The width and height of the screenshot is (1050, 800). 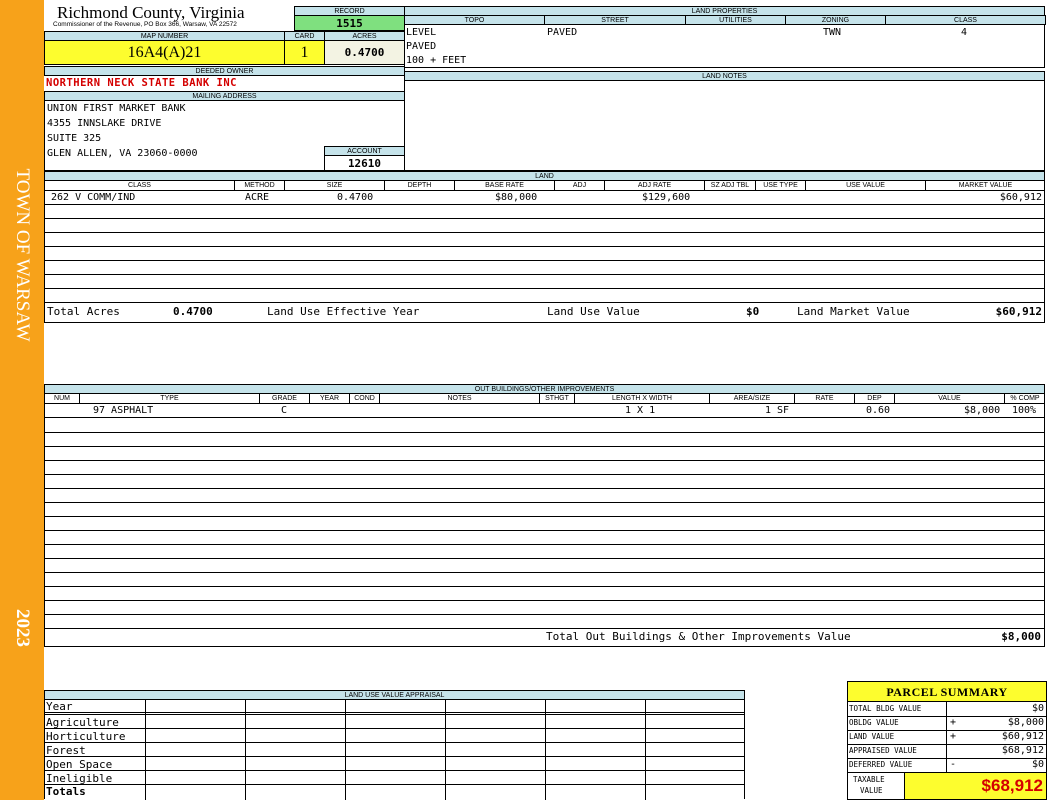 I want to click on ps-land-label: LAND VALUE, so click(x=872, y=736).